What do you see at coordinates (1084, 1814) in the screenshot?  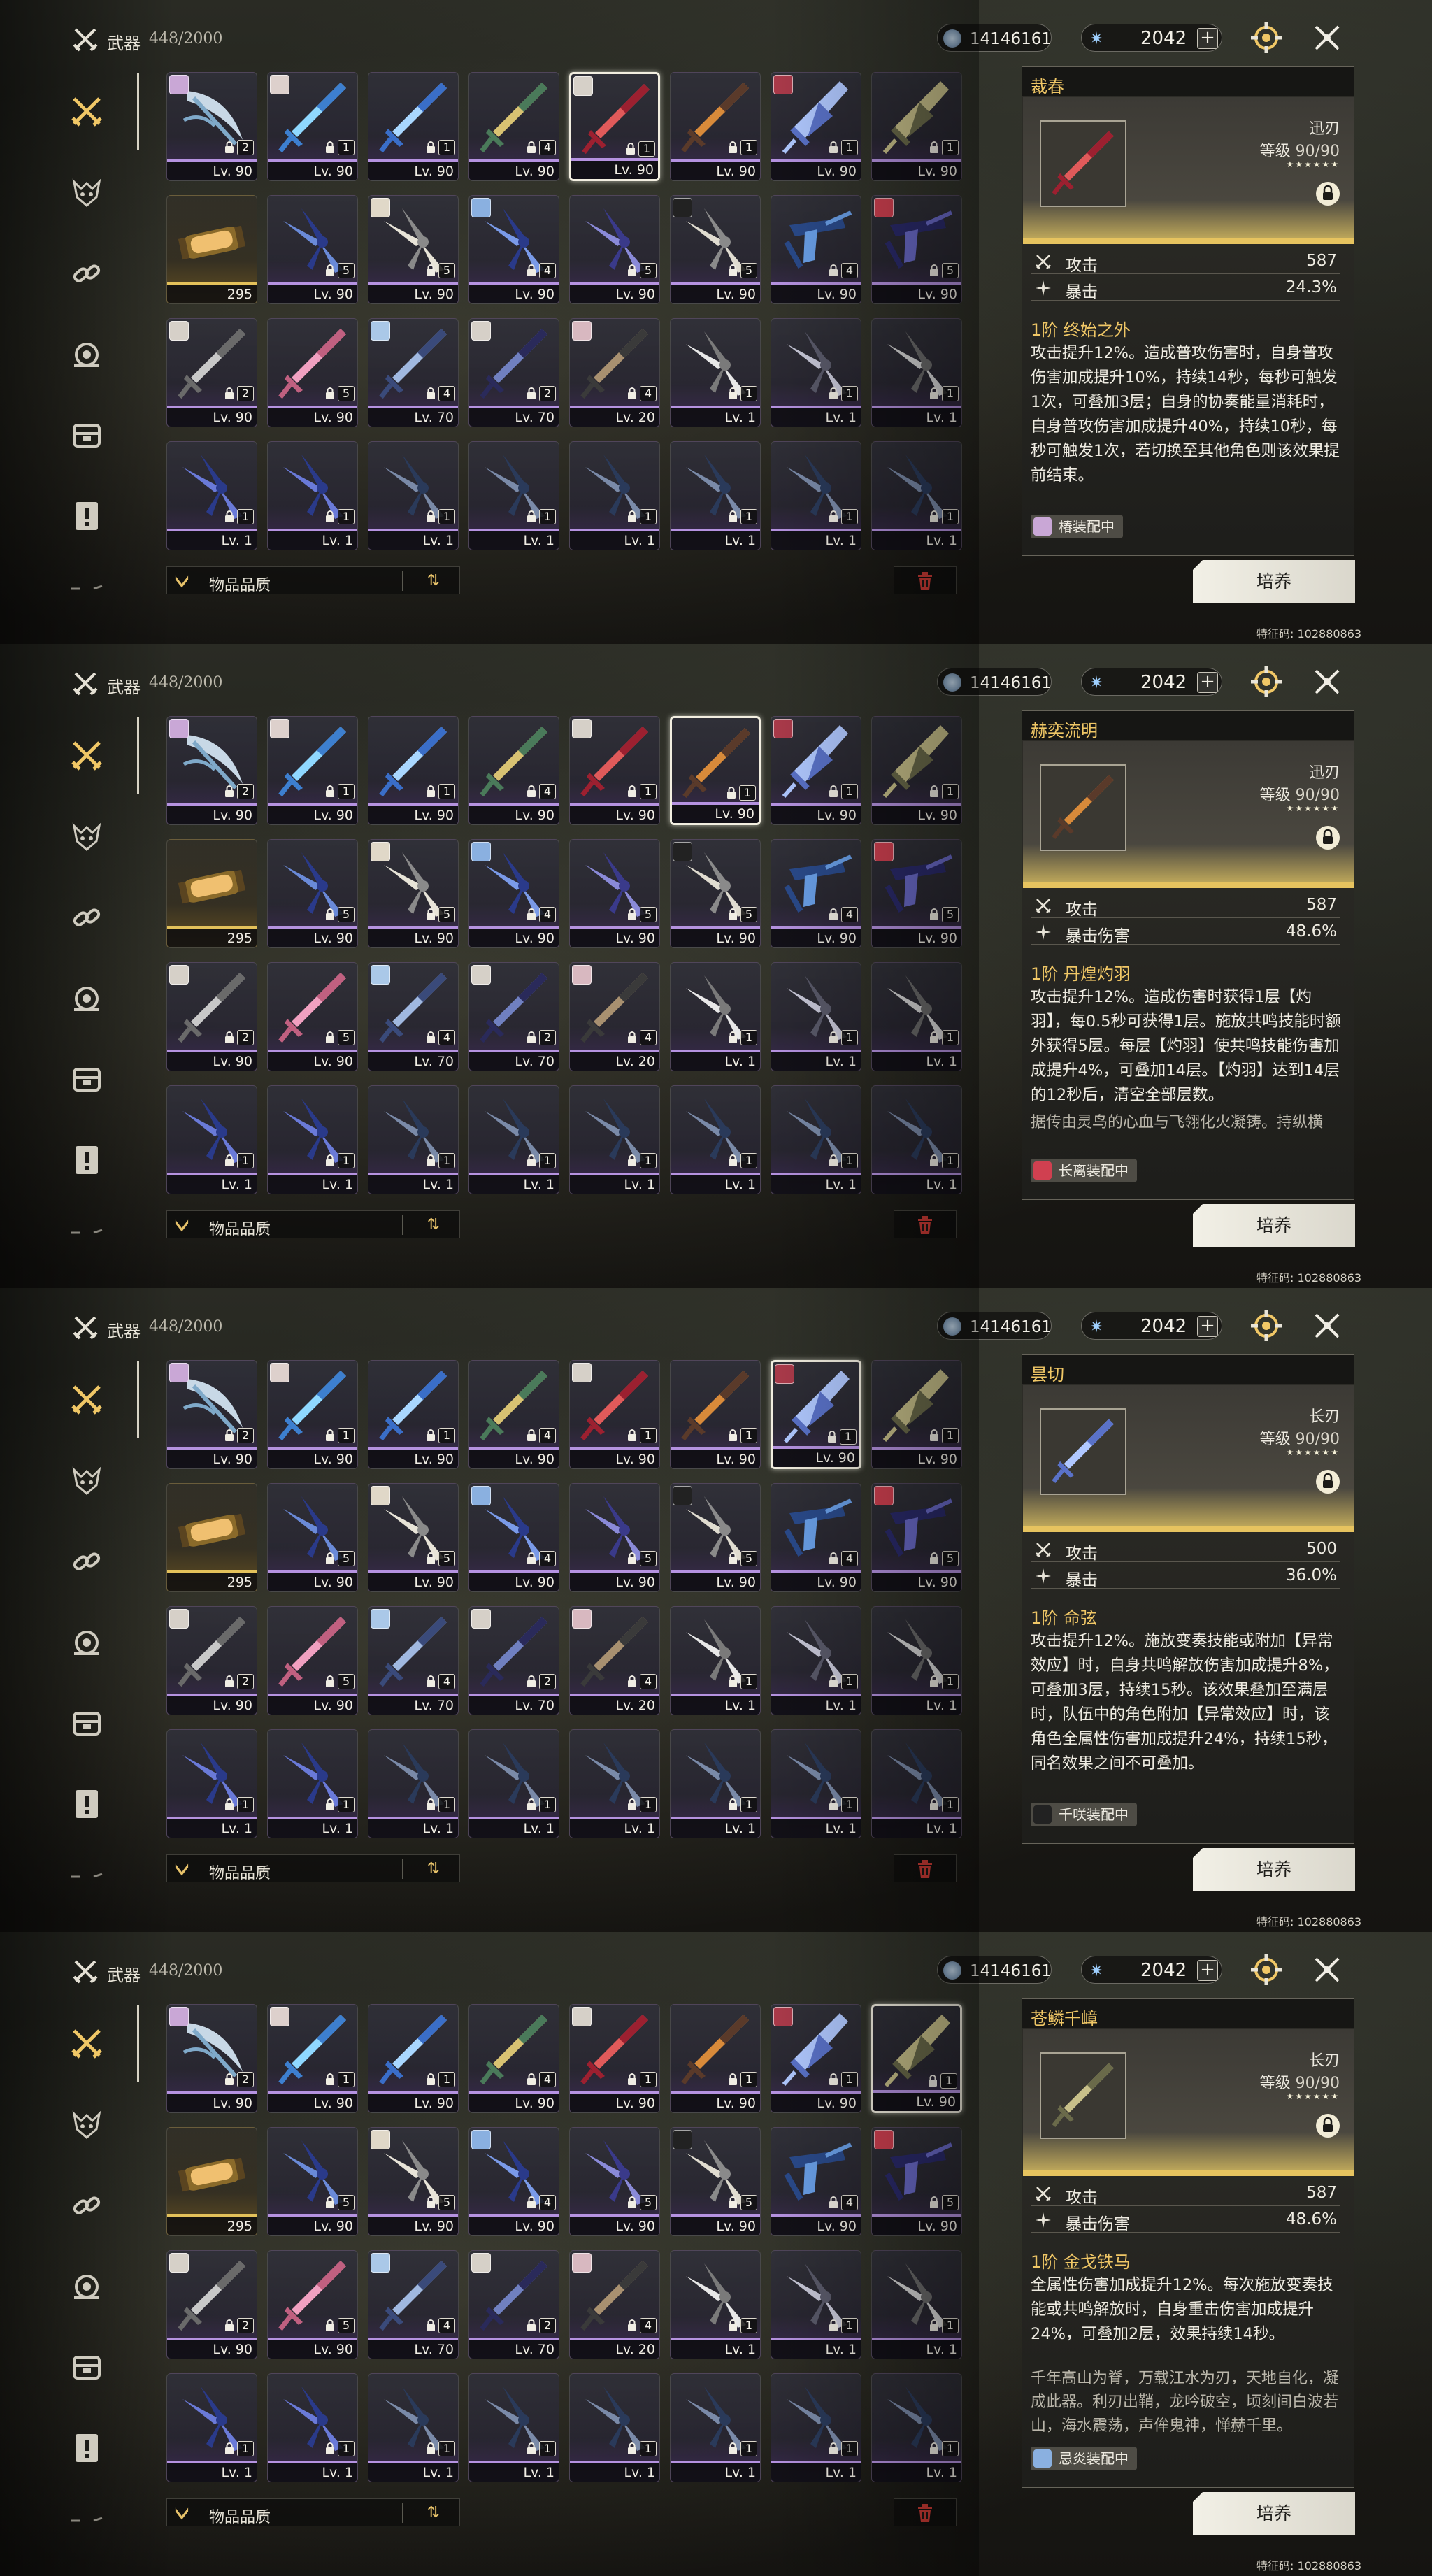 I see `equipped-by-badge: 千咲装配中` at bounding box center [1084, 1814].